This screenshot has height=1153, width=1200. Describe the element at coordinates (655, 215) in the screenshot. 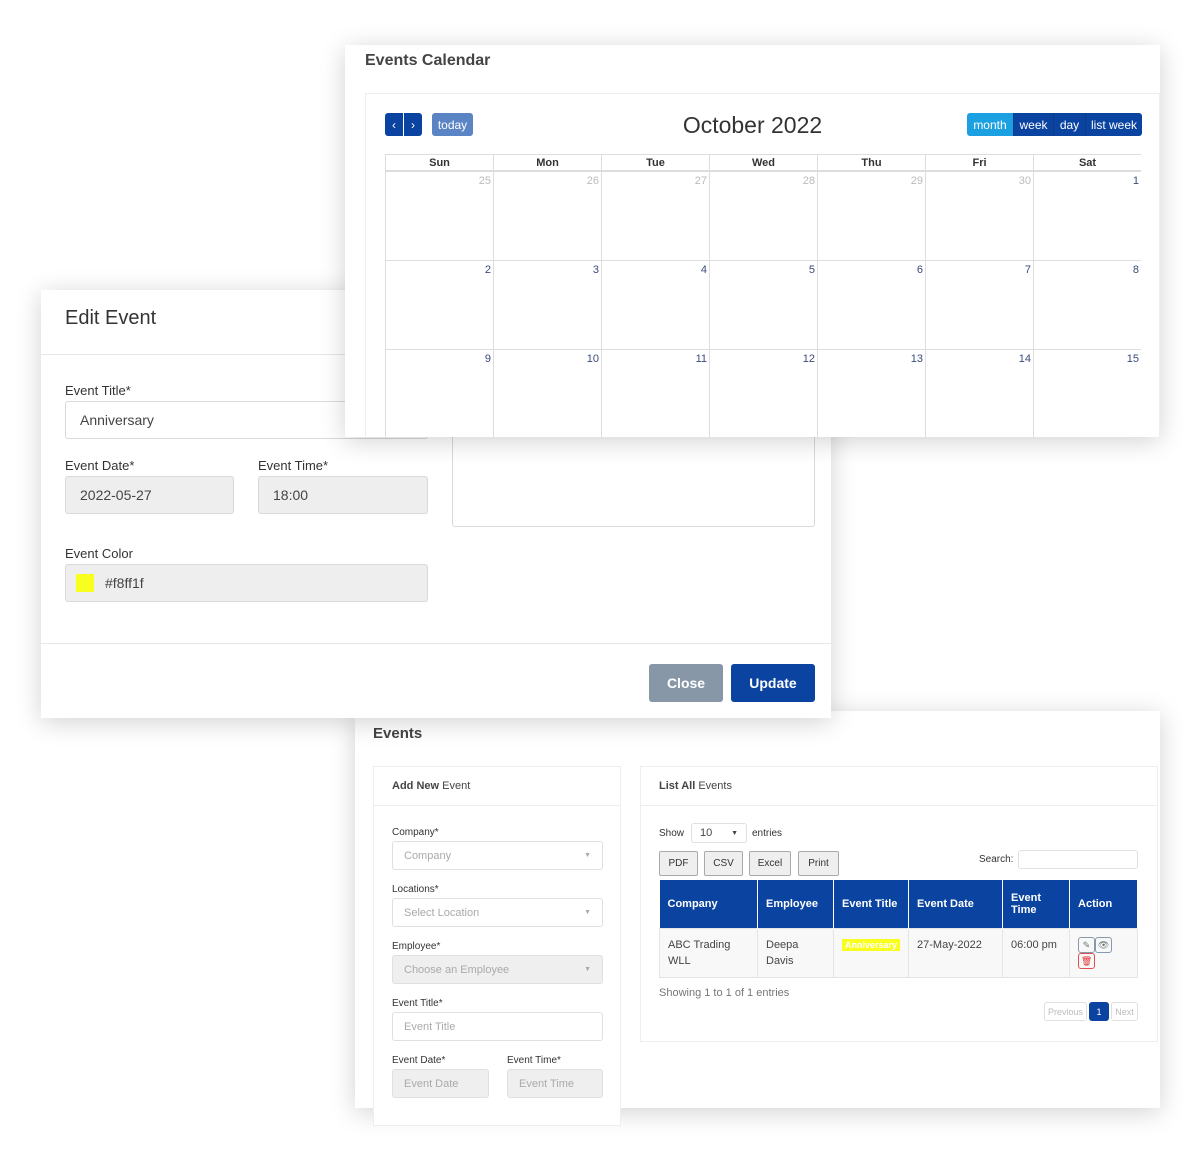

I see `calendar-day-cell: 27` at that location.